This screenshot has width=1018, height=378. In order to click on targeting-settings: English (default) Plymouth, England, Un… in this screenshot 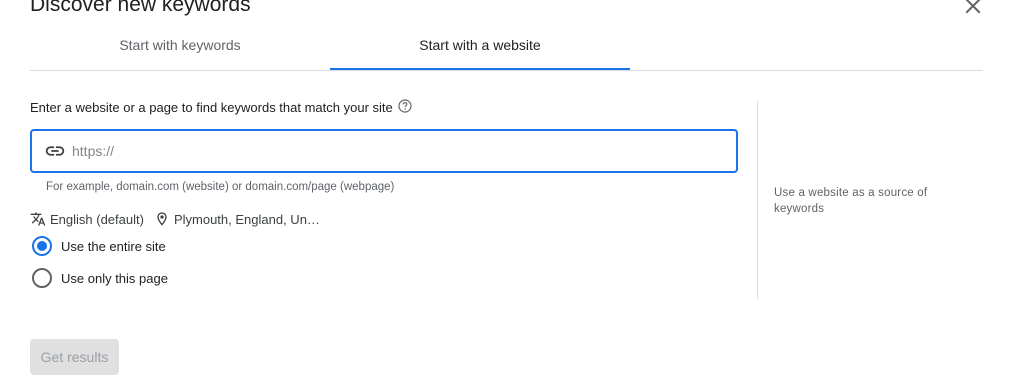, I will do `click(175, 219)`.